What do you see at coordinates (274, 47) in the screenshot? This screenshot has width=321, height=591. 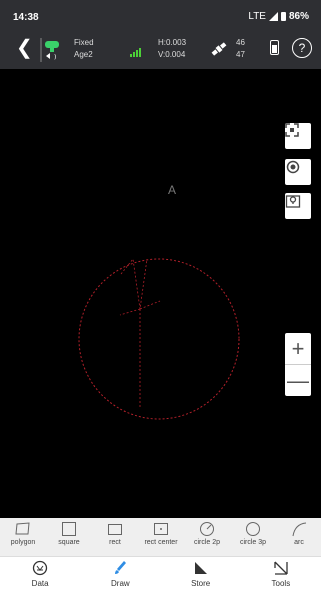 I see `receiver-battery-icon` at bounding box center [274, 47].